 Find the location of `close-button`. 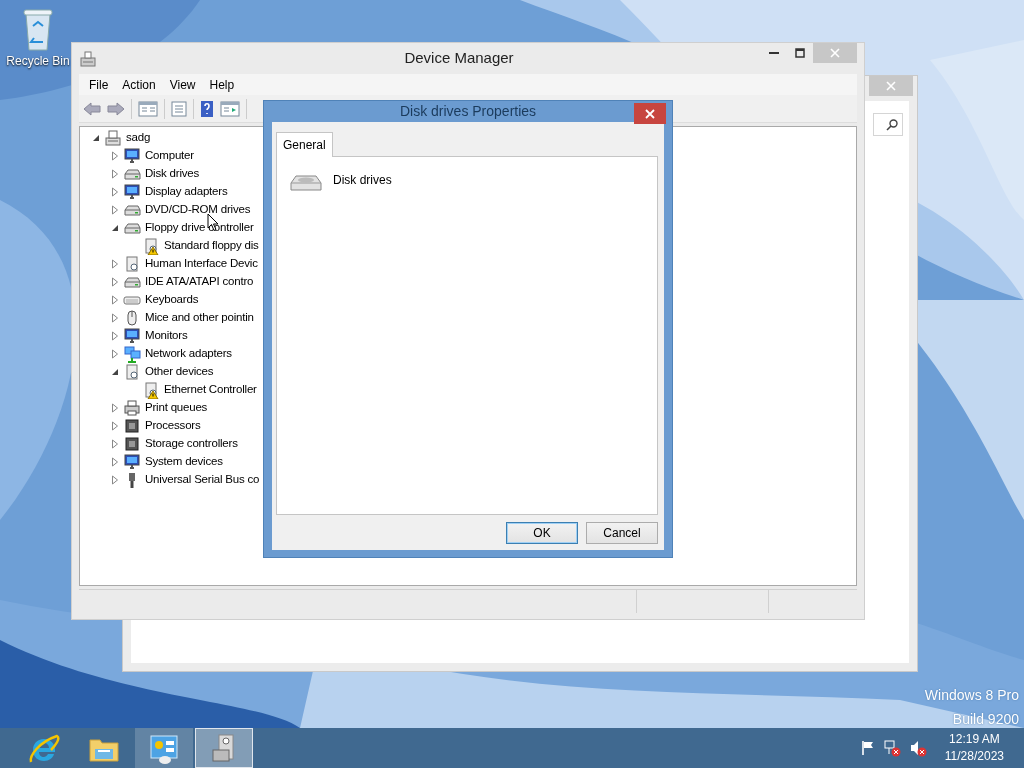

close-button is located at coordinates (650, 113).